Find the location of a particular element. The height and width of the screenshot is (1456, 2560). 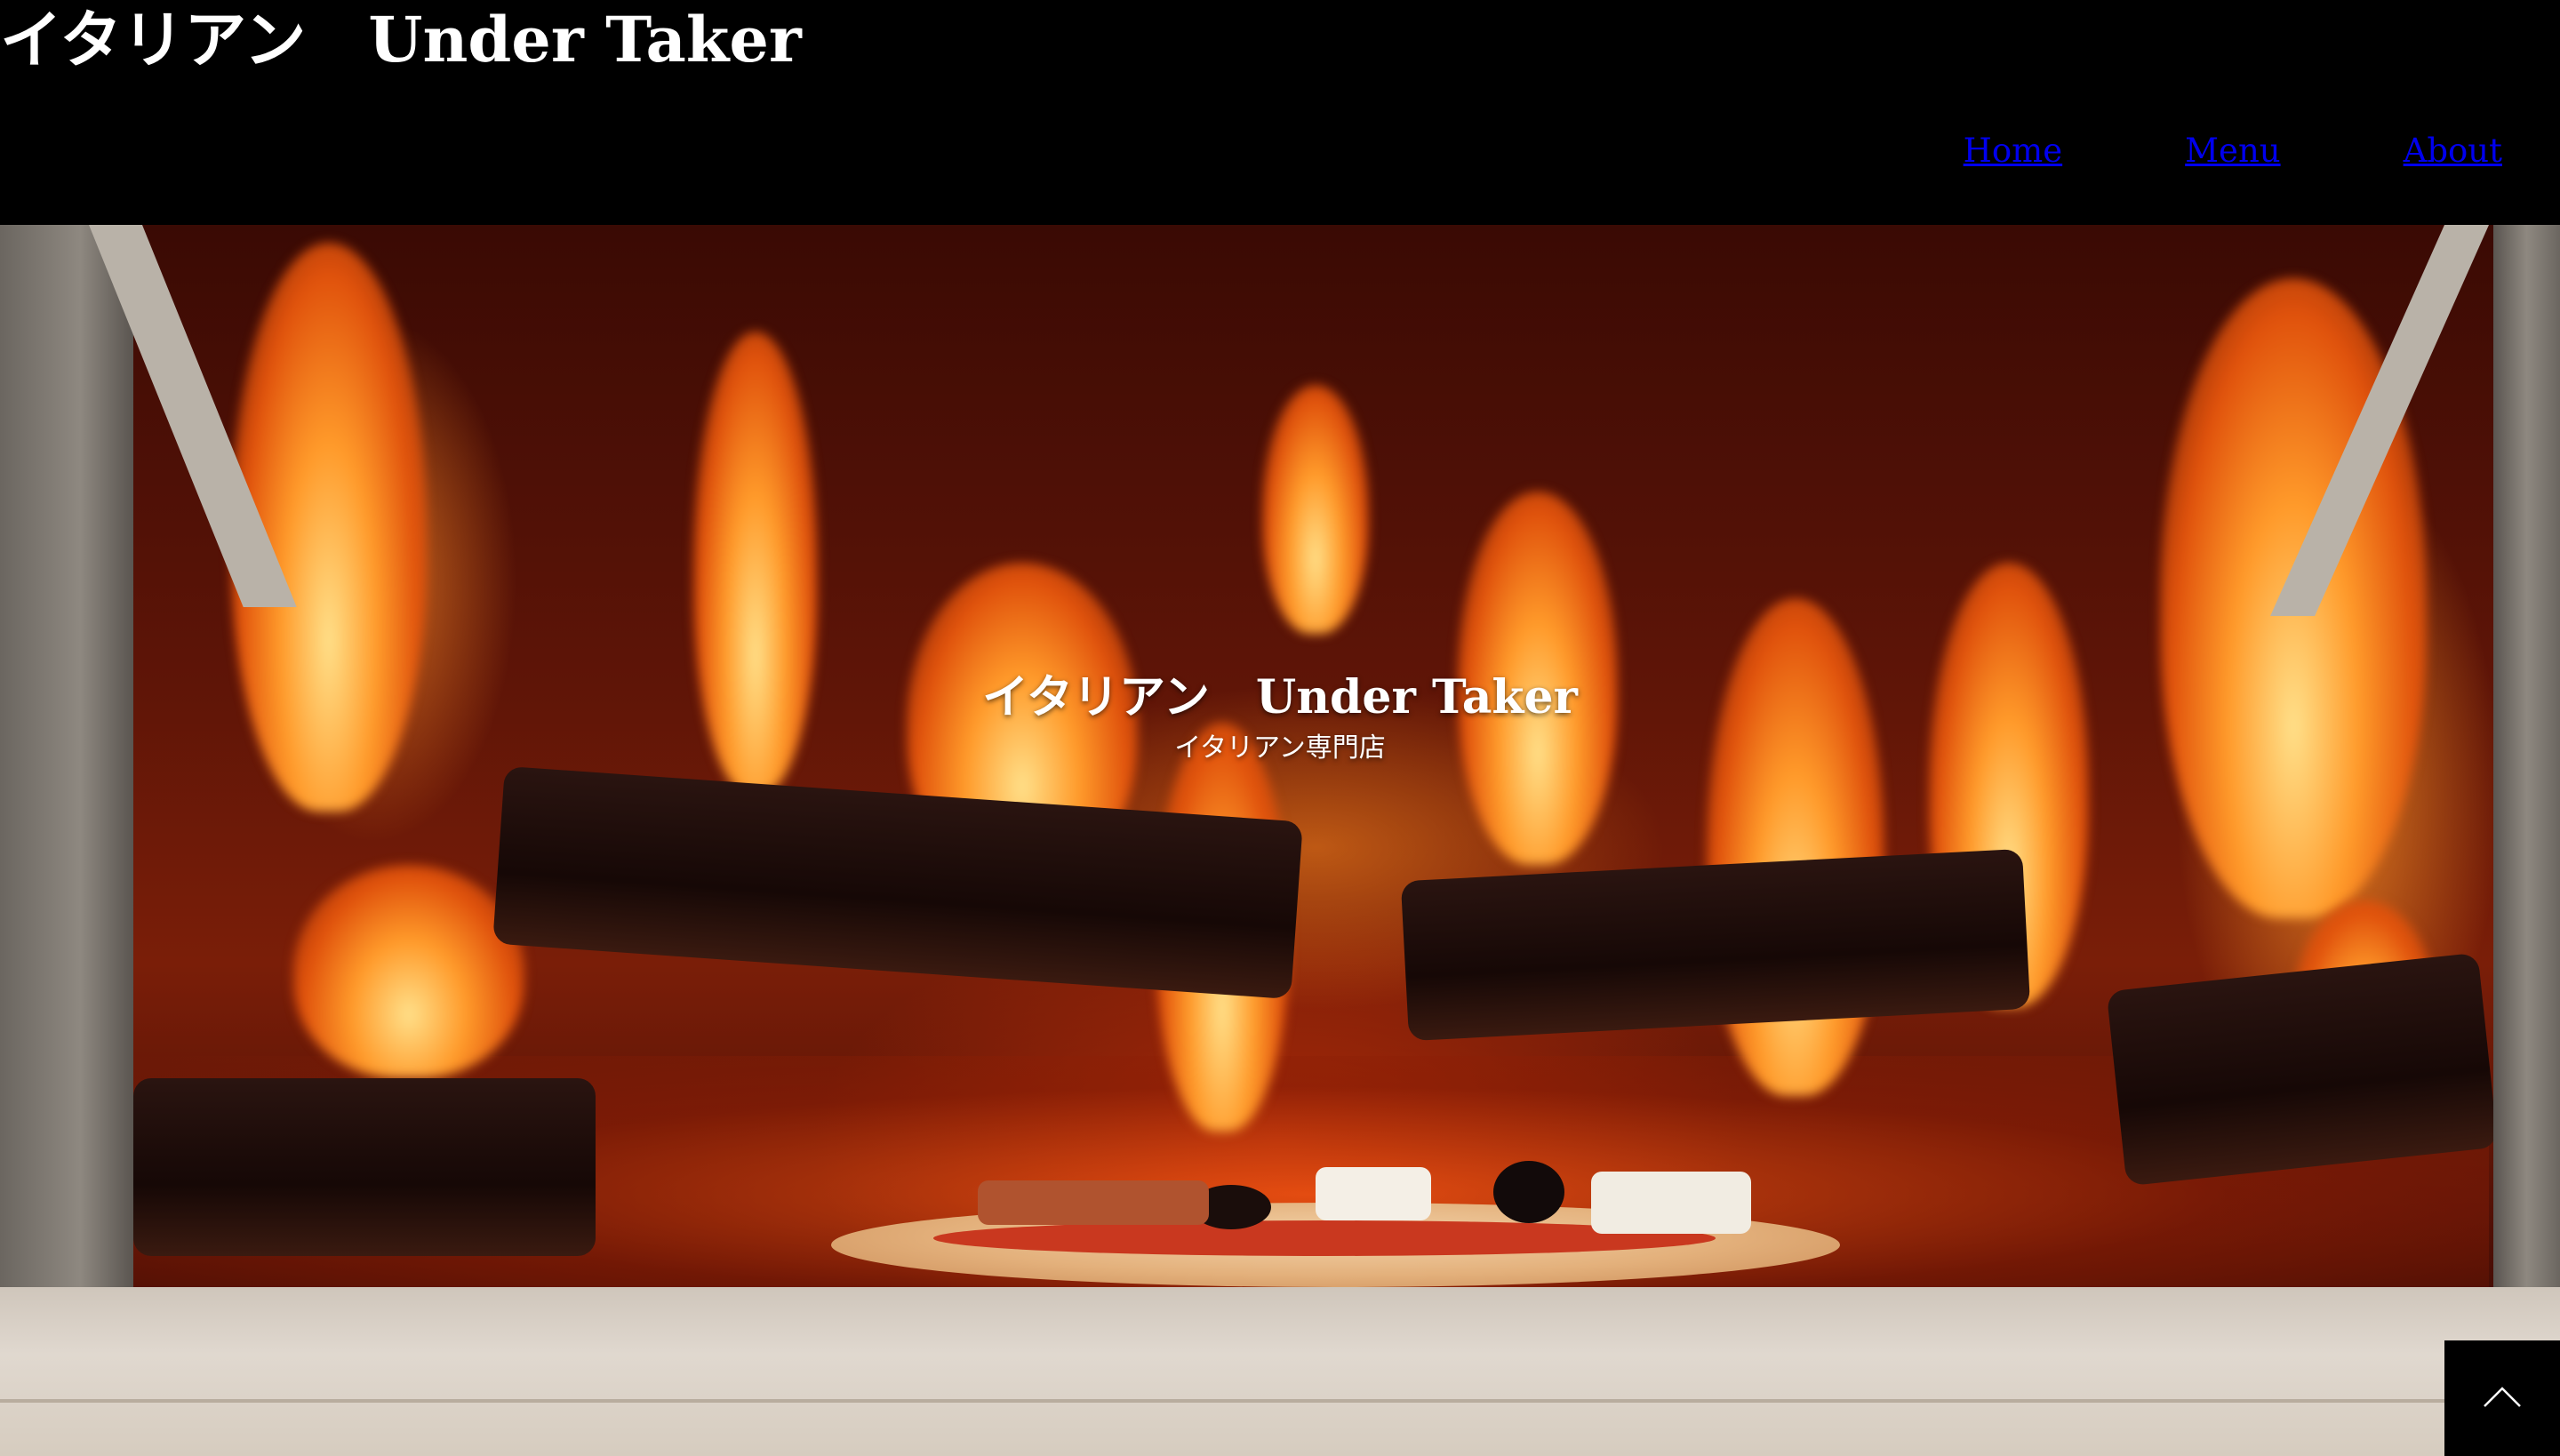

hero-subtitle: イタリアン専門店 is located at coordinates (1280, 748).